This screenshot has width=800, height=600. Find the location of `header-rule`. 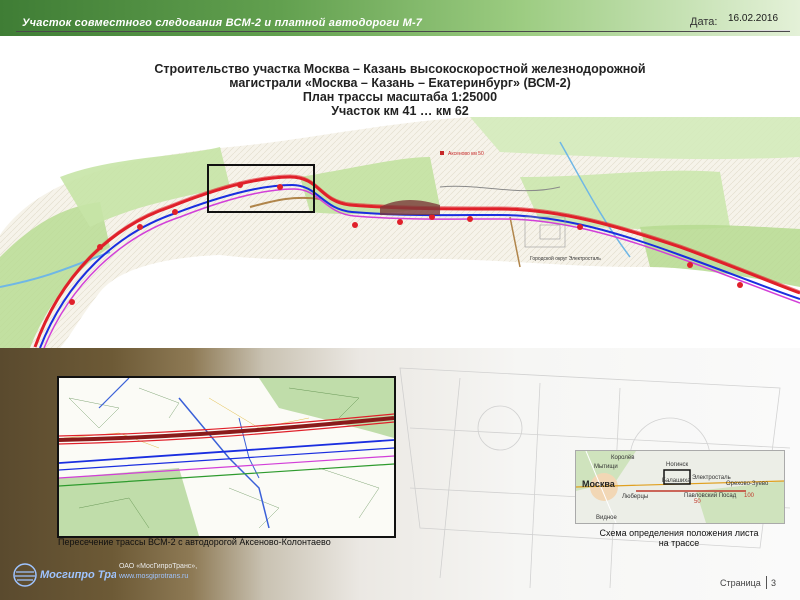

header-rule is located at coordinates (403, 31).